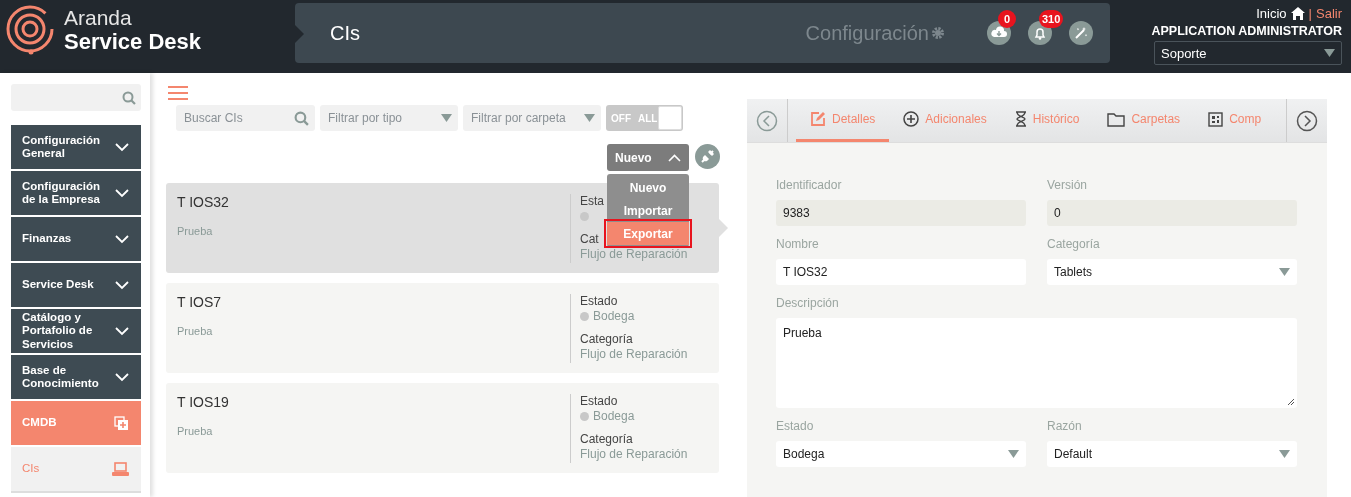 Image resolution: width=1351 pixels, height=497 pixels. What do you see at coordinates (76, 194) in the screenshot?
I see `sidebar-item: Configuración de la Empresa` at bounding box center [76, 194].